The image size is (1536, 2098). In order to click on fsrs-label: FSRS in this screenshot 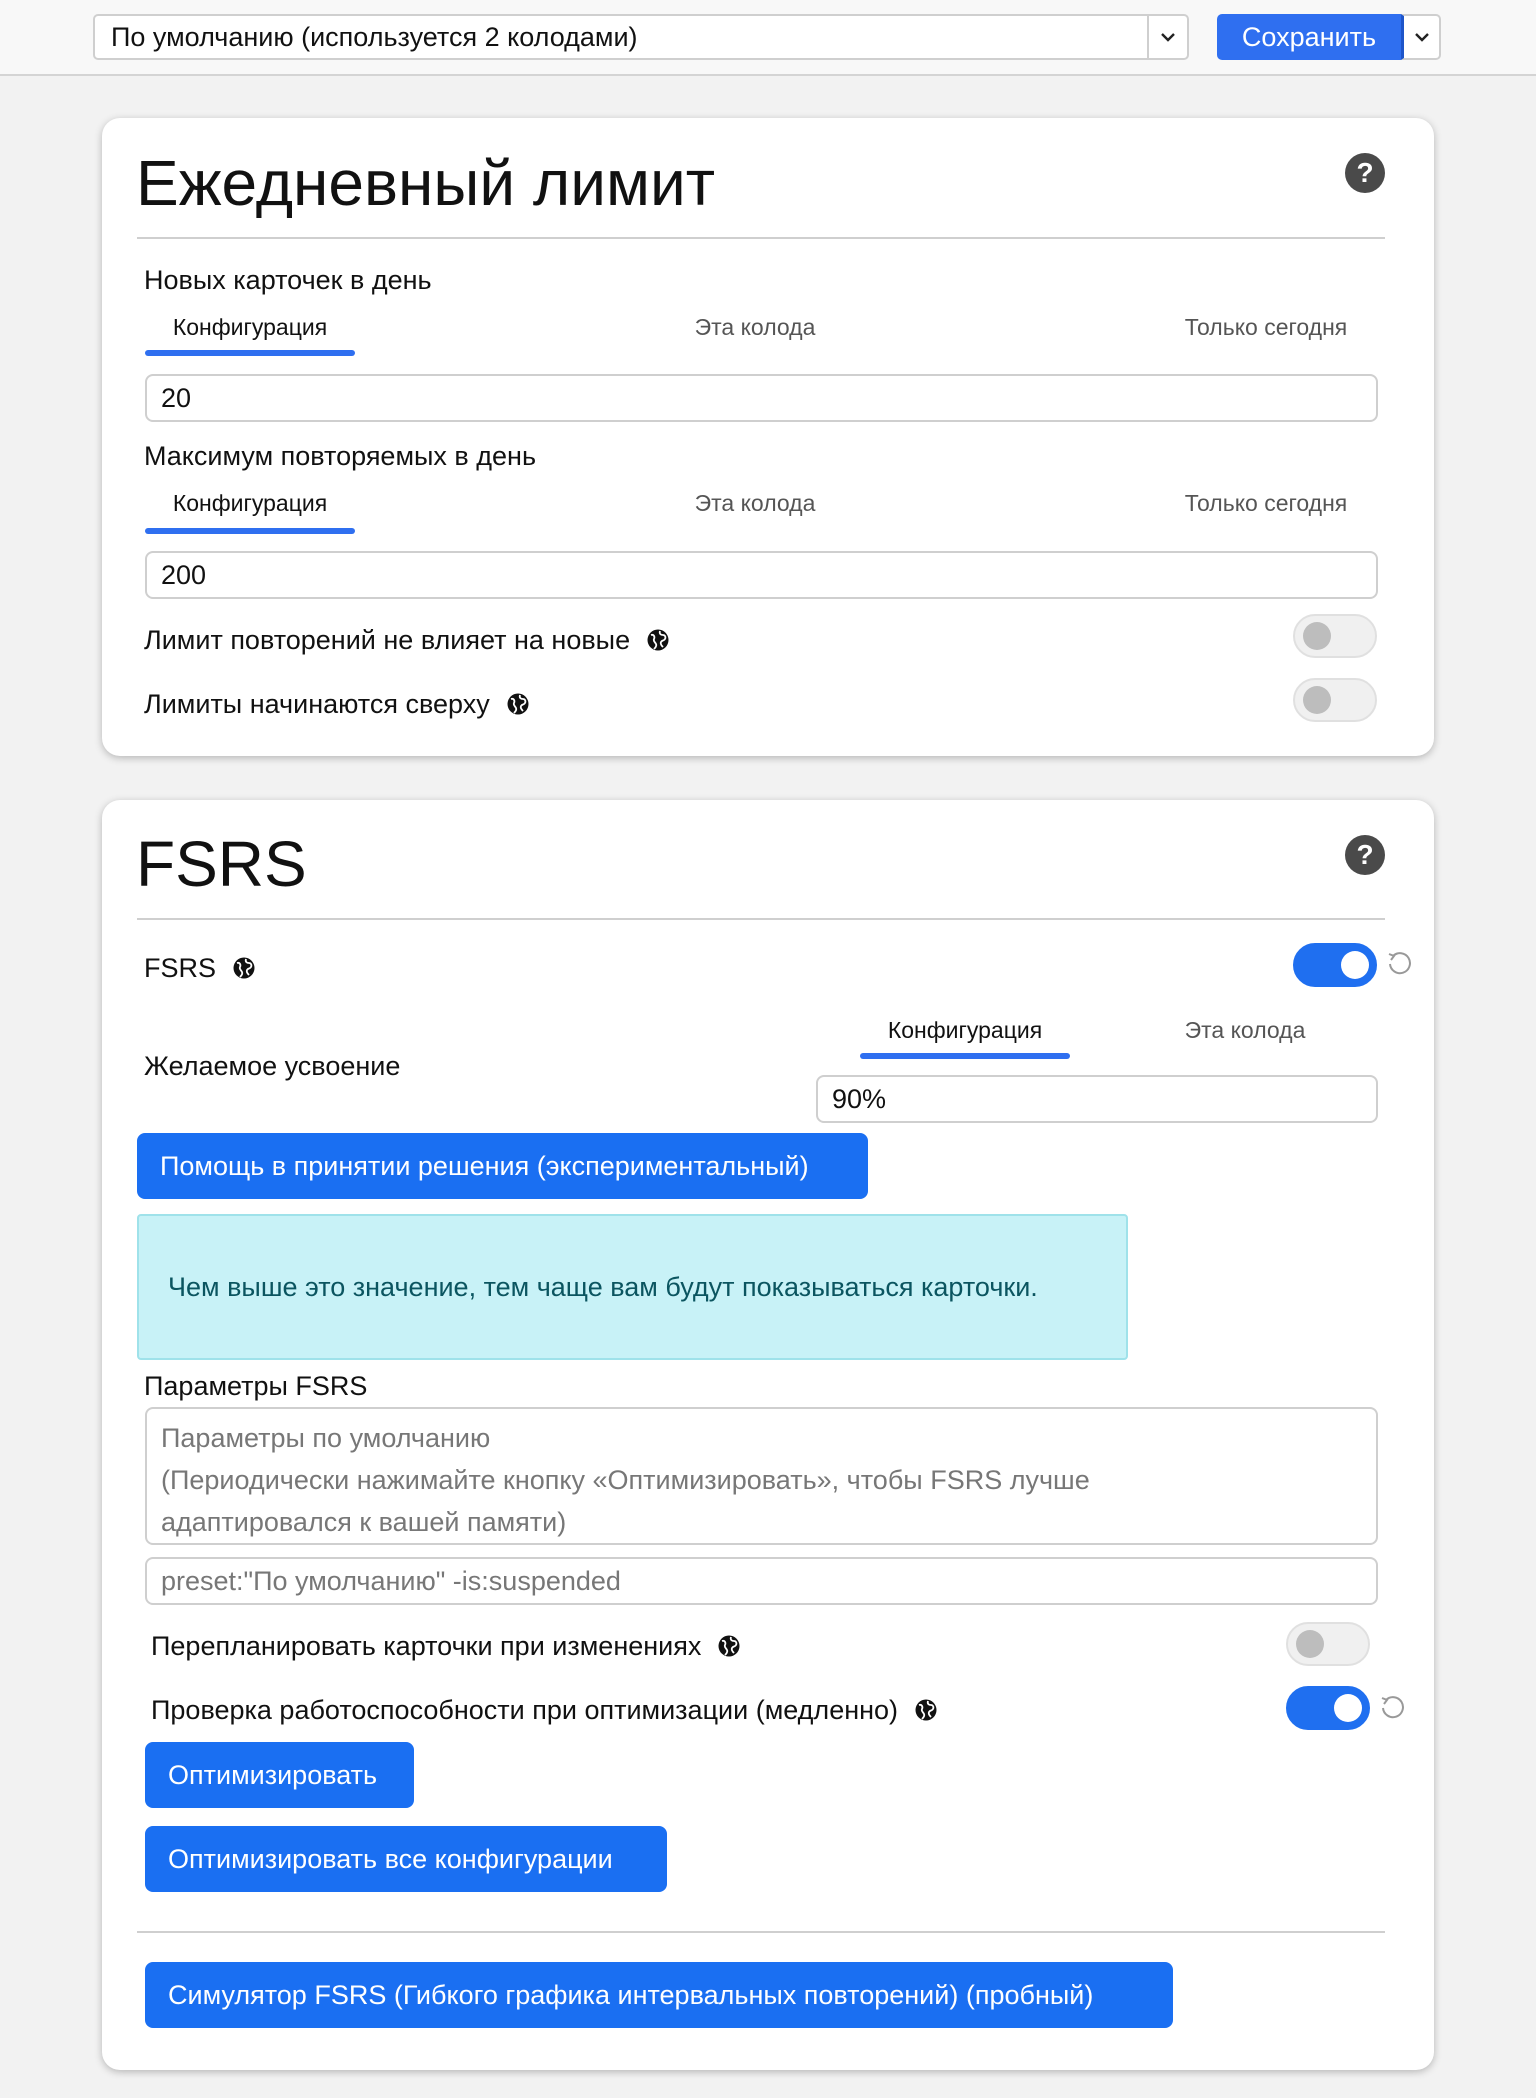, I will do `click(180, 967)`.